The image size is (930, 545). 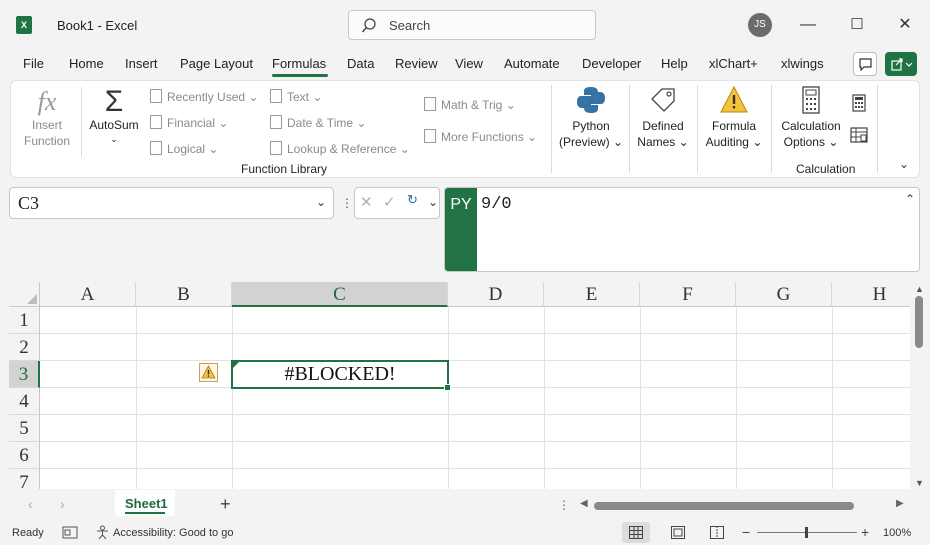 I want to click on next-sheet-icon: ›, so click(x=62, y=504).